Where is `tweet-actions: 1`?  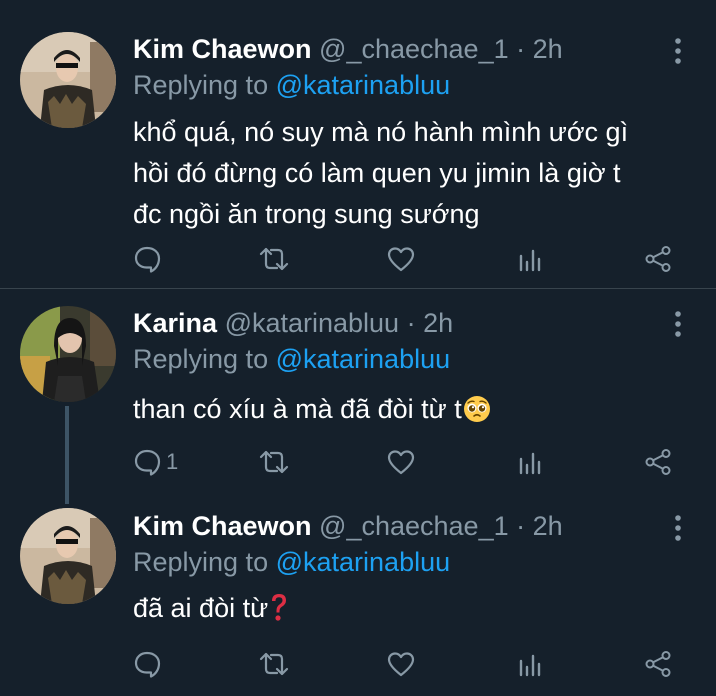 tweet-actions: 1 is located at coordinates (358, 462).